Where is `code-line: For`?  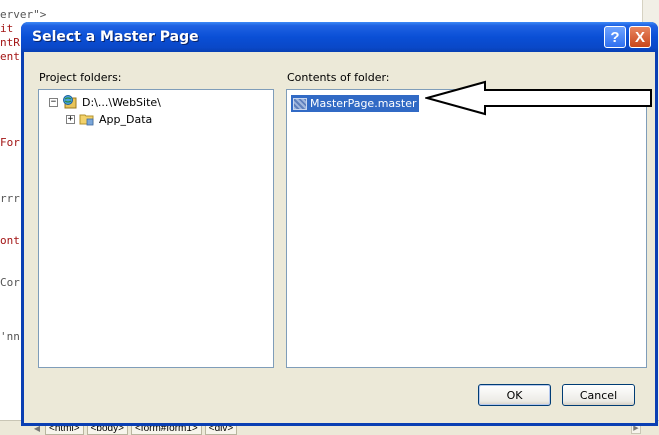 code-line: For is located at coordinates (10, 142).